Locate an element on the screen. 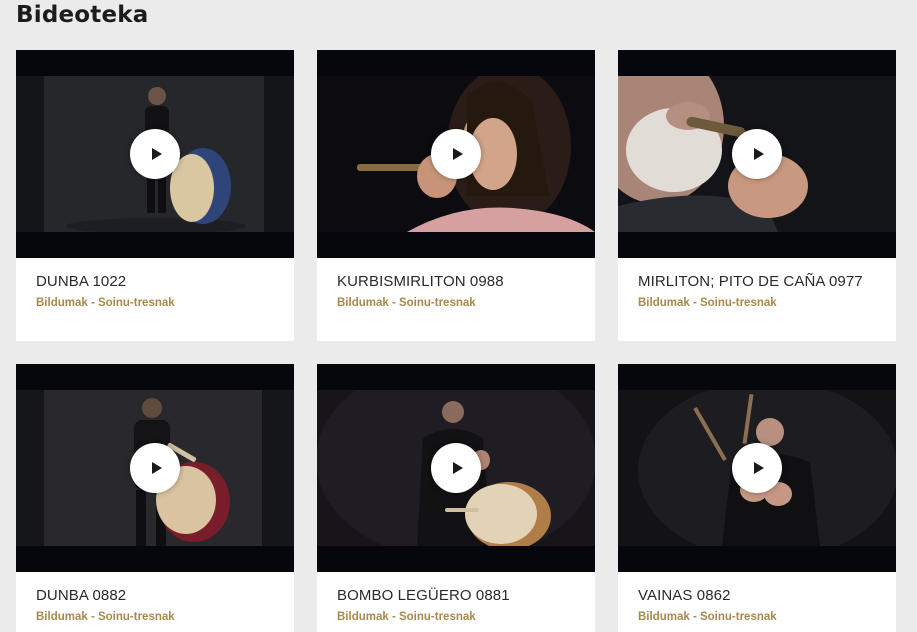 This screenshot has width=917, height=632. video-title: DUNBA 0882 is located at coordinates (155, 595).